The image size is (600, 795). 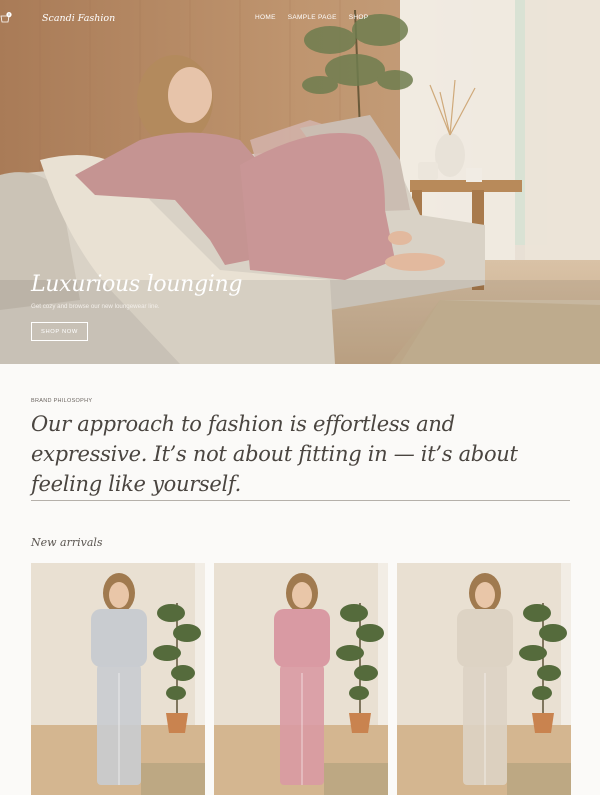 I want to click on nav-sample-page: SAMPLE PAGE, so click(x=312, y=17).